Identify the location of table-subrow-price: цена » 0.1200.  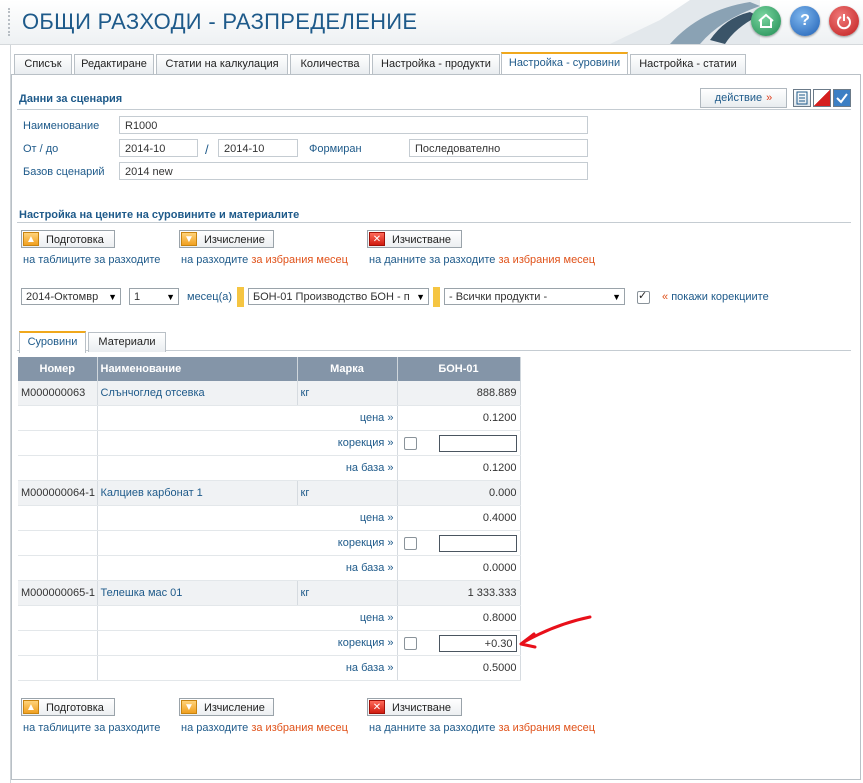
(269, 418).